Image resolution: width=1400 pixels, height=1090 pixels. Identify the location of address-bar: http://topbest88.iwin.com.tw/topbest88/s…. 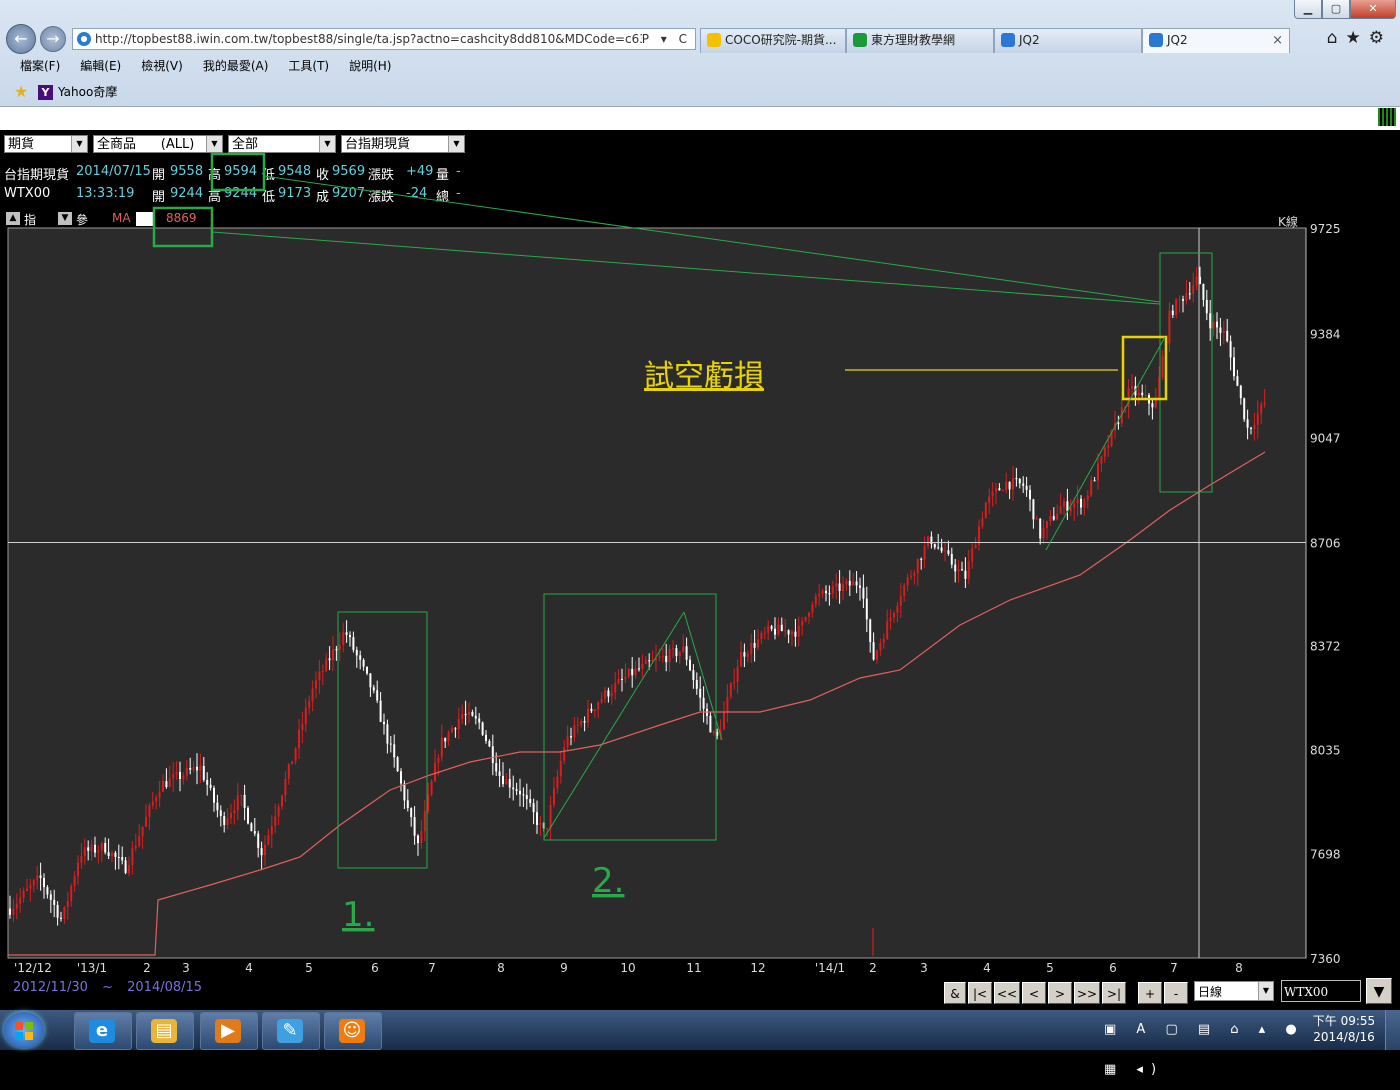
(384, 39).